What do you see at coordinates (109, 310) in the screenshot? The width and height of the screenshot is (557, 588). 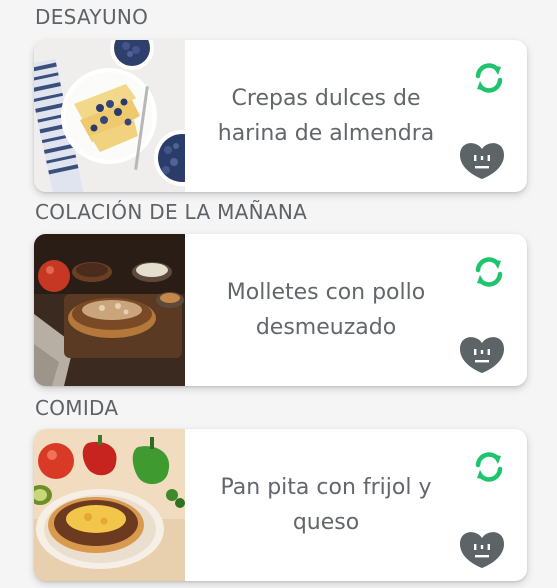 I see `molletes-photo` at bounding box center [109, 310].